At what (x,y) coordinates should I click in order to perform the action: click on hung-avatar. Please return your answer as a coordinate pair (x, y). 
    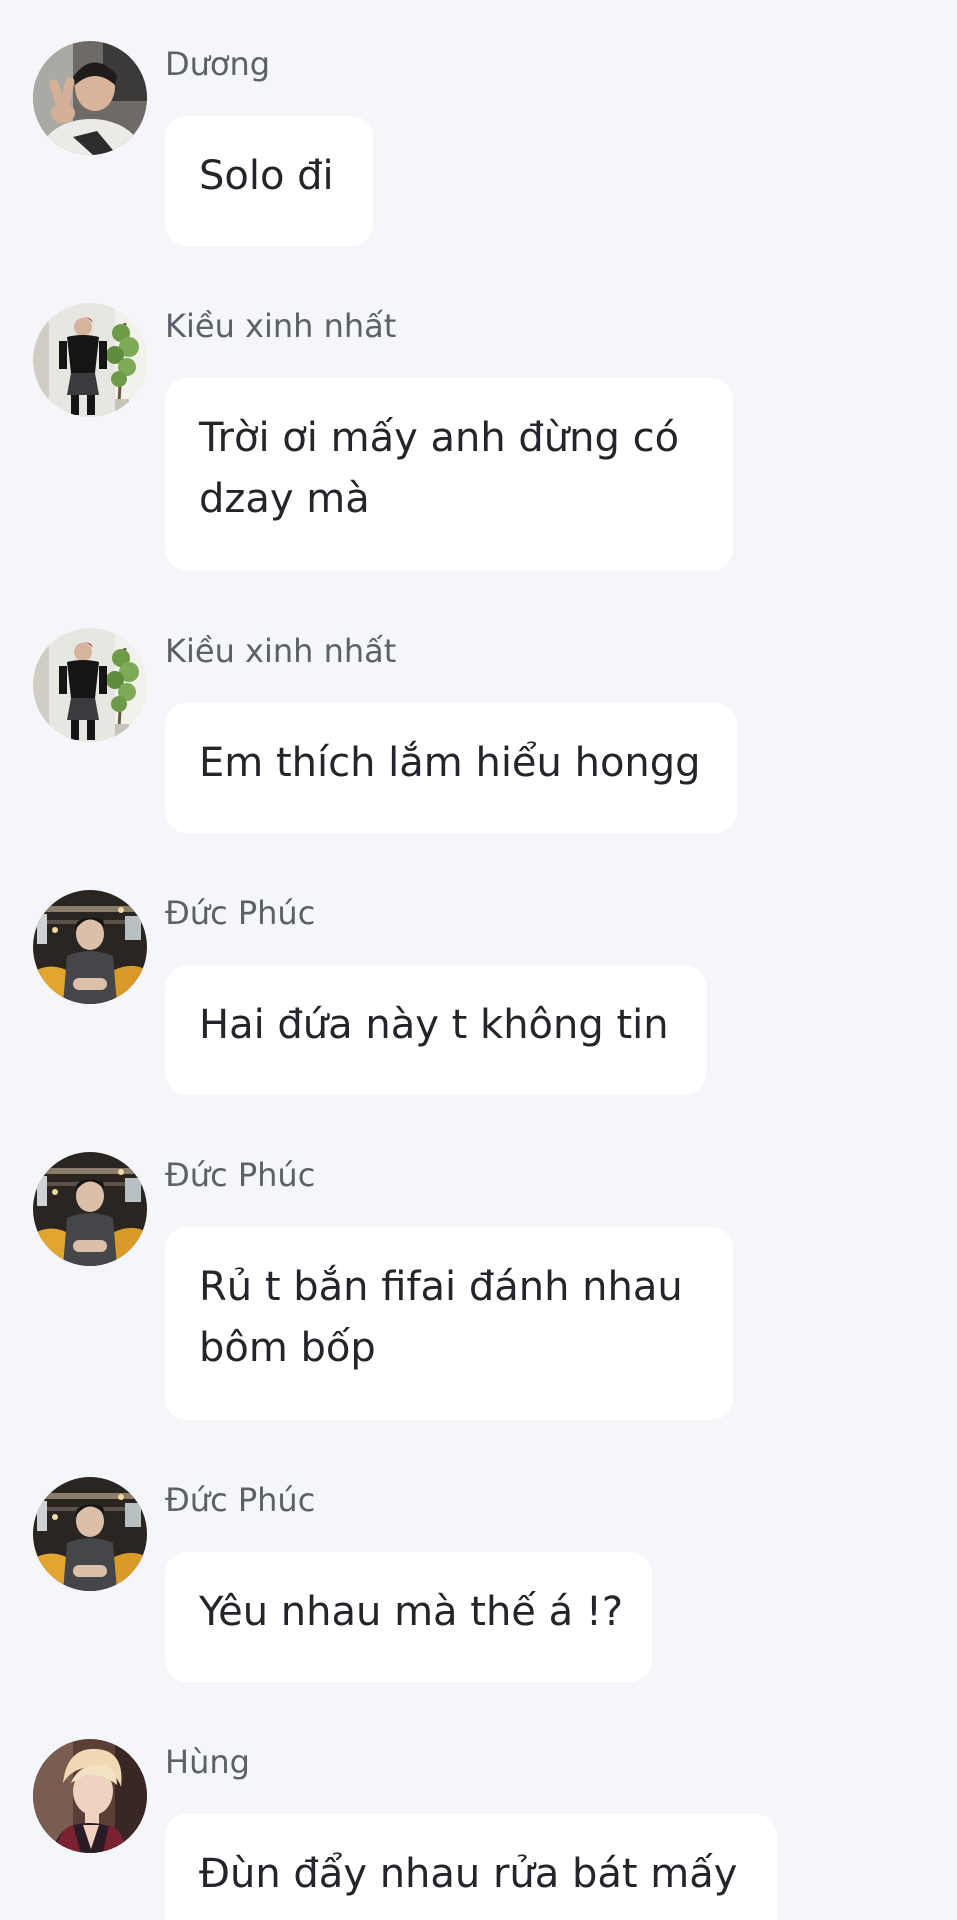
    Looking at the image, I should click on (90, 1796).